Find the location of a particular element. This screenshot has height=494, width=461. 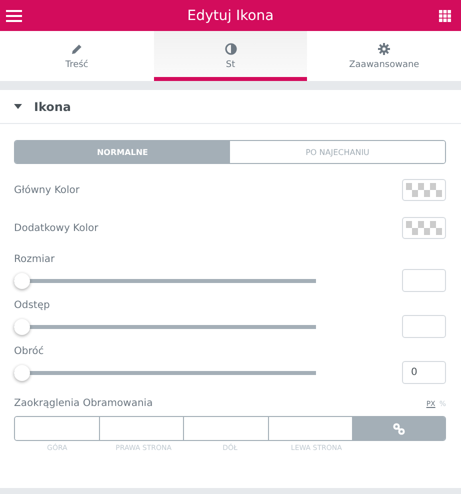

control-label: Rozmiar is located at coordinates (35, 259).